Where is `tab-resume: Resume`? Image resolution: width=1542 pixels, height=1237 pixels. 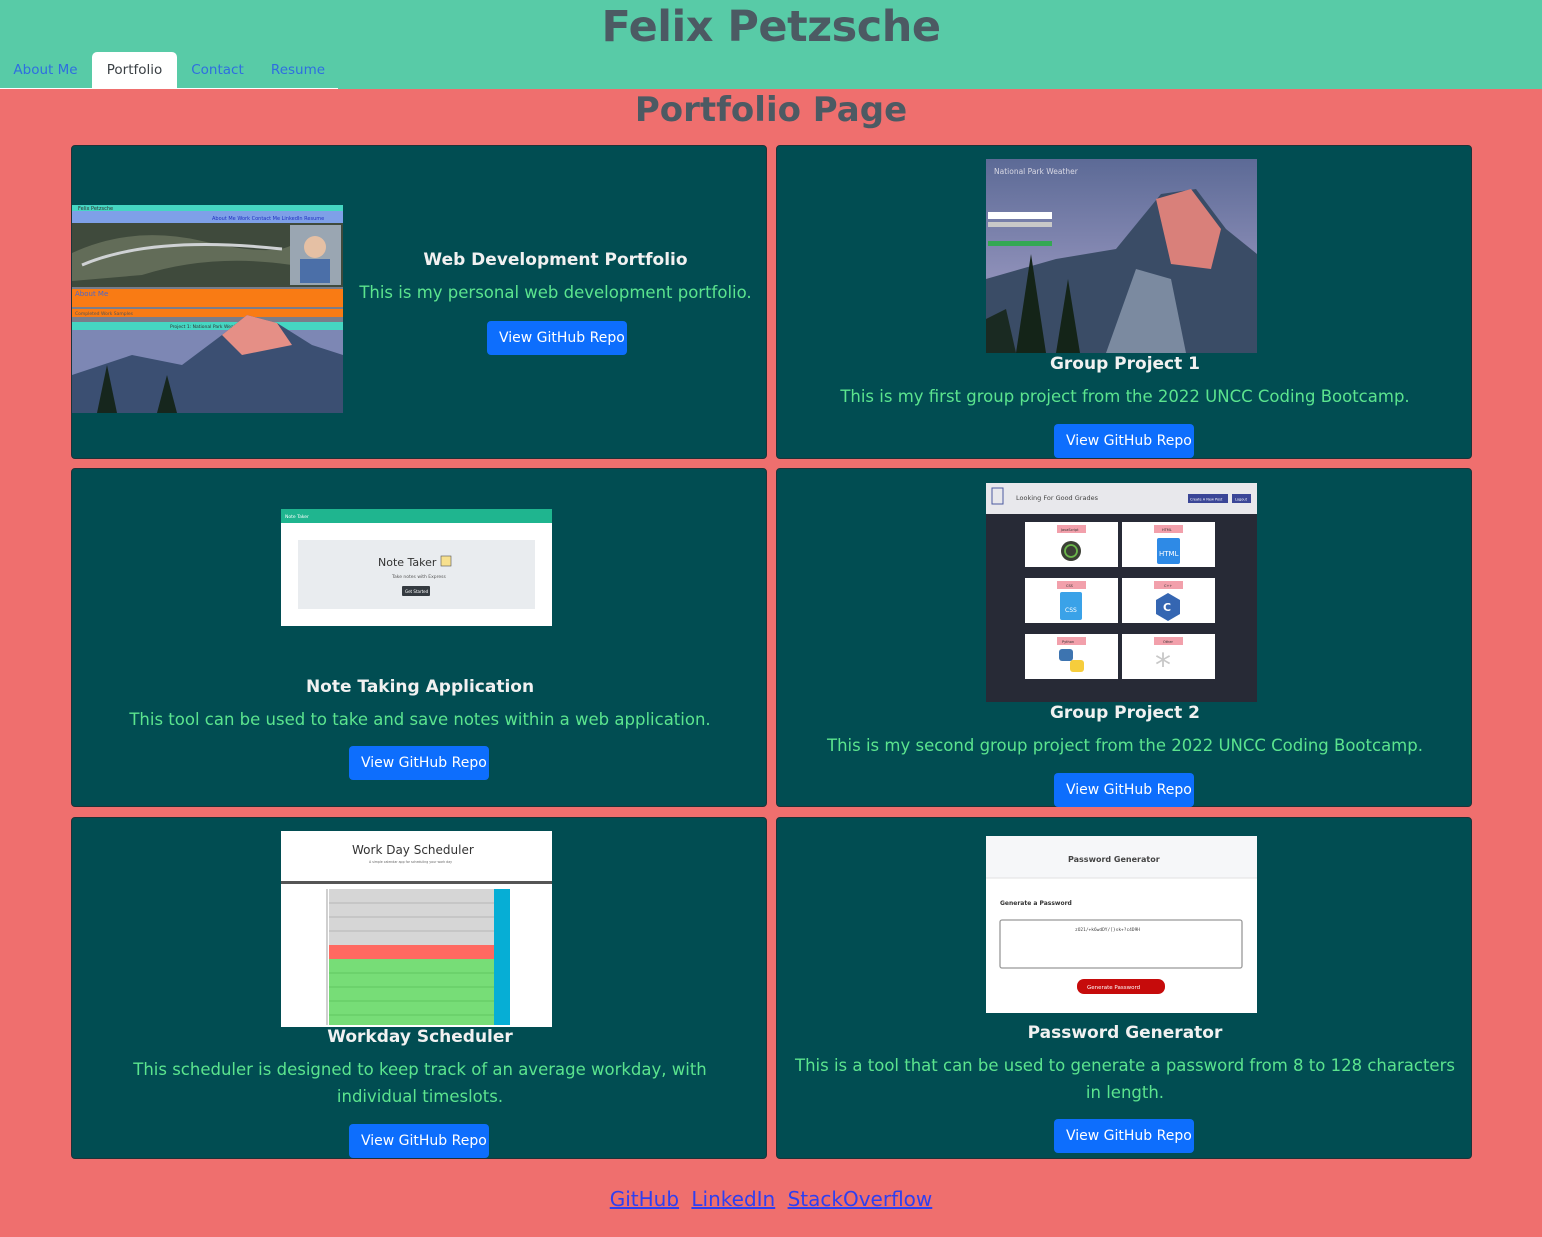 tab-resume: Resume is located at coordinates (298, 70).